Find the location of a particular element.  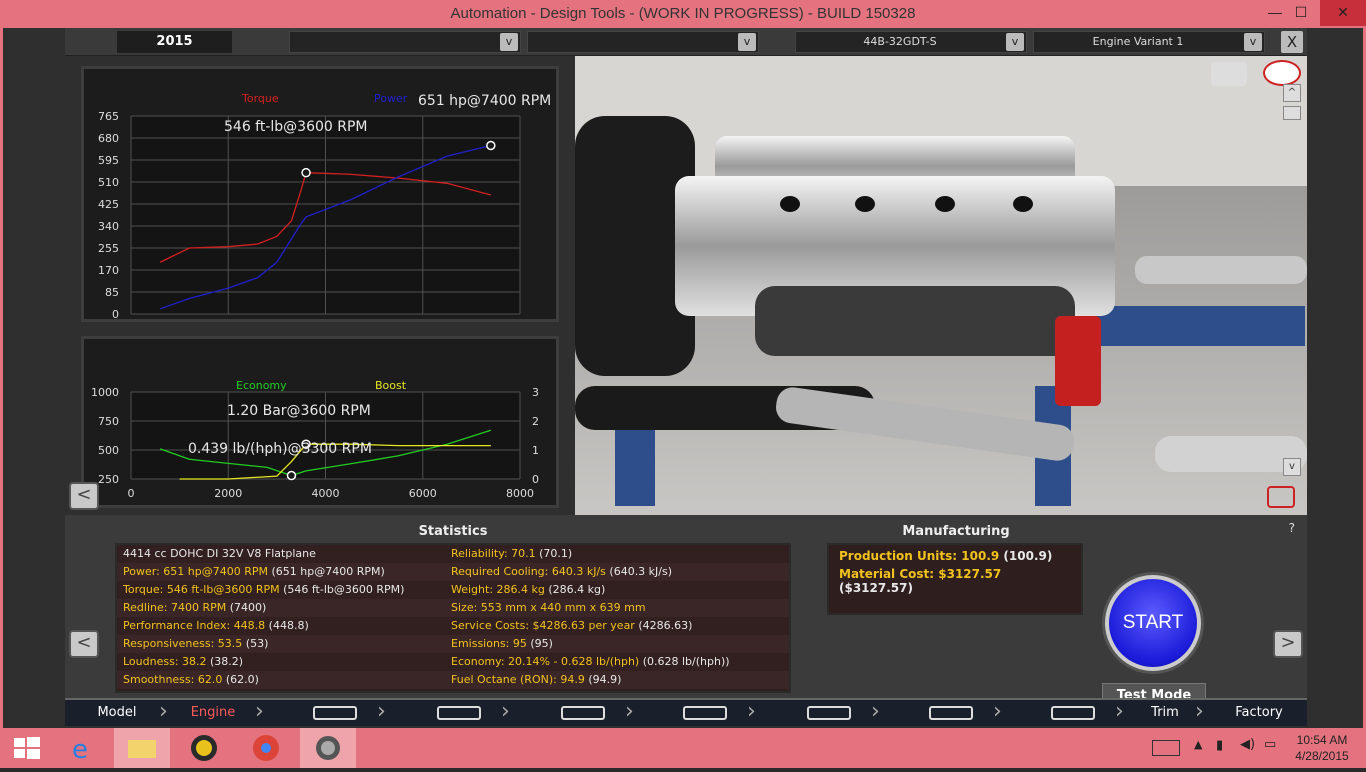

peak-annotation: 0.439 lb/(hph)@3300 RPM is located at coordinates (280, 449).